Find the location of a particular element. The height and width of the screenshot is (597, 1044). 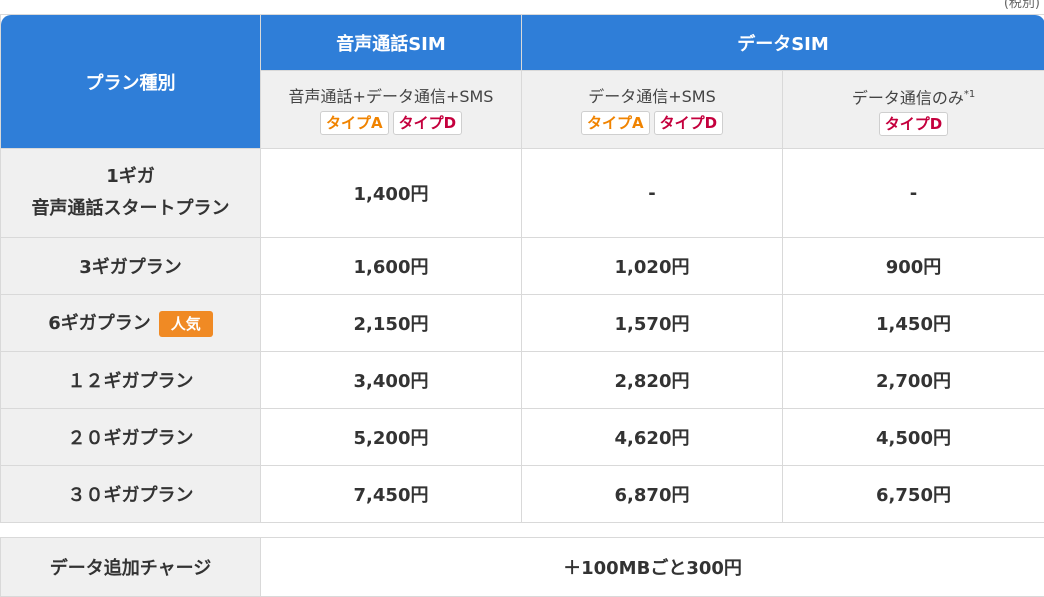

plan-type-header: プラン種別 is located at coordinates (131, 82).